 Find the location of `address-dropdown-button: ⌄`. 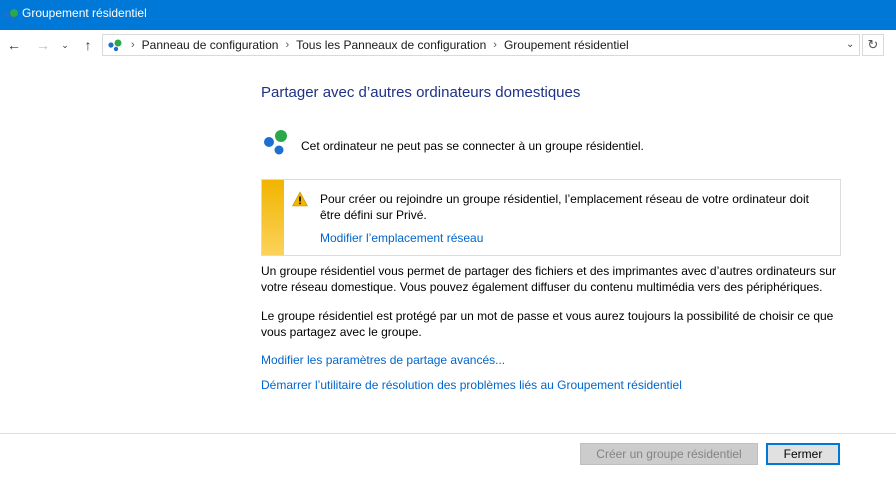

address-dropdown-button: ⌄ is located at coordinates (850, 44).